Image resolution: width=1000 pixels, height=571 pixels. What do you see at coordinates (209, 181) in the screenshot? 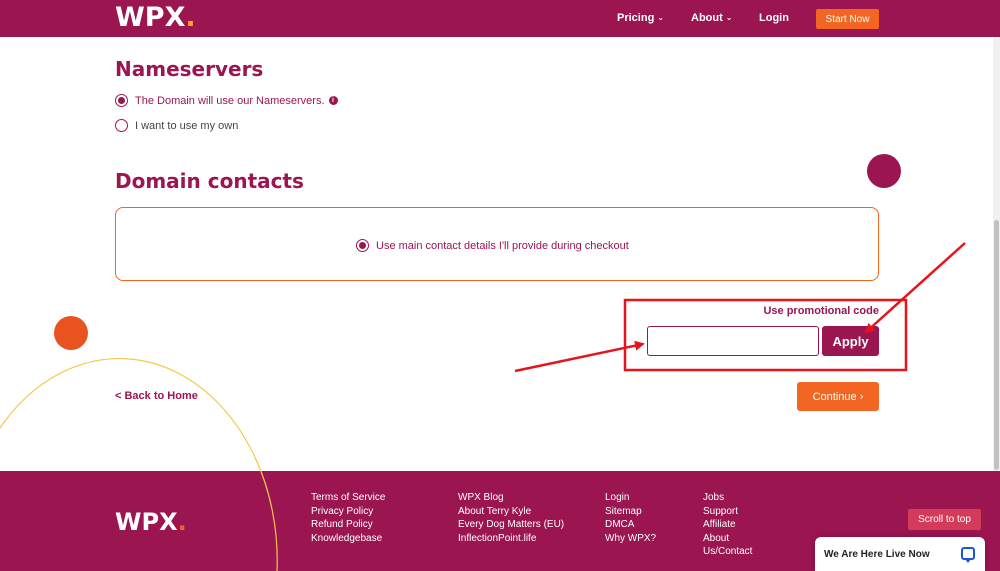
I see `domain-contacts-heading: Domain contacts` at bounding box center [209, 181].